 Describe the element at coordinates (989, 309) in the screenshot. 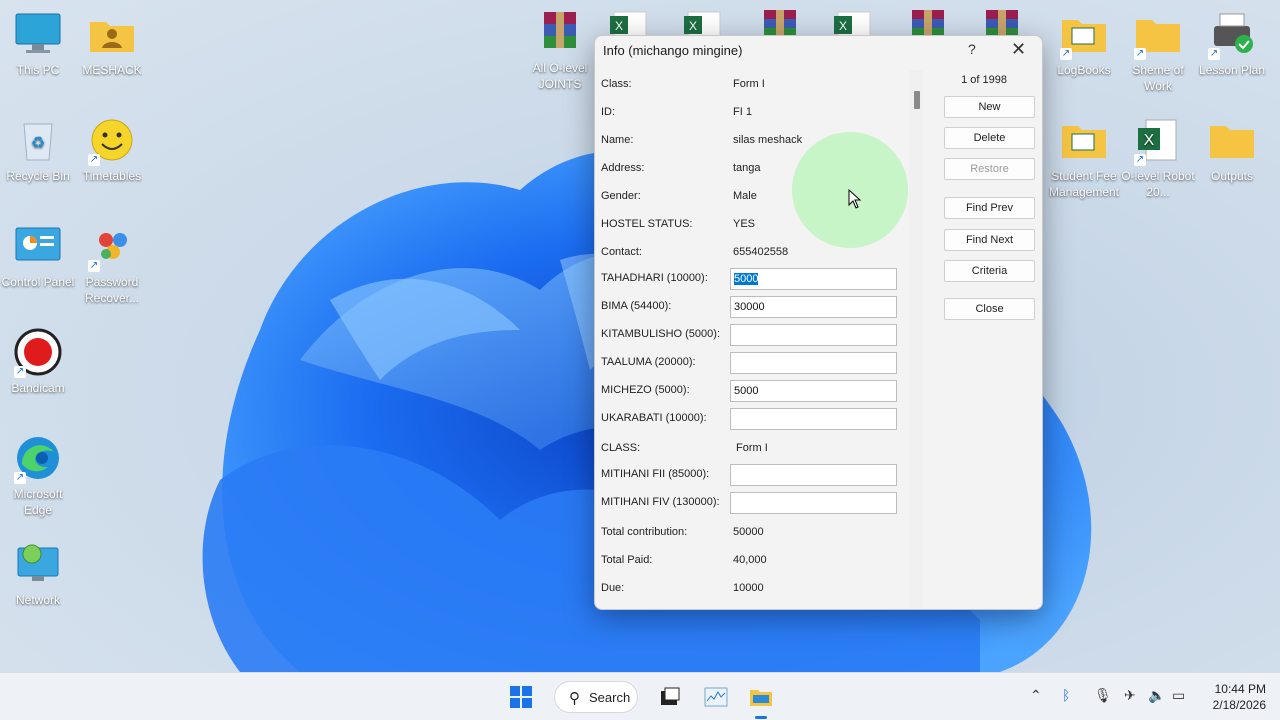

I see `close-button: Close` at that location.